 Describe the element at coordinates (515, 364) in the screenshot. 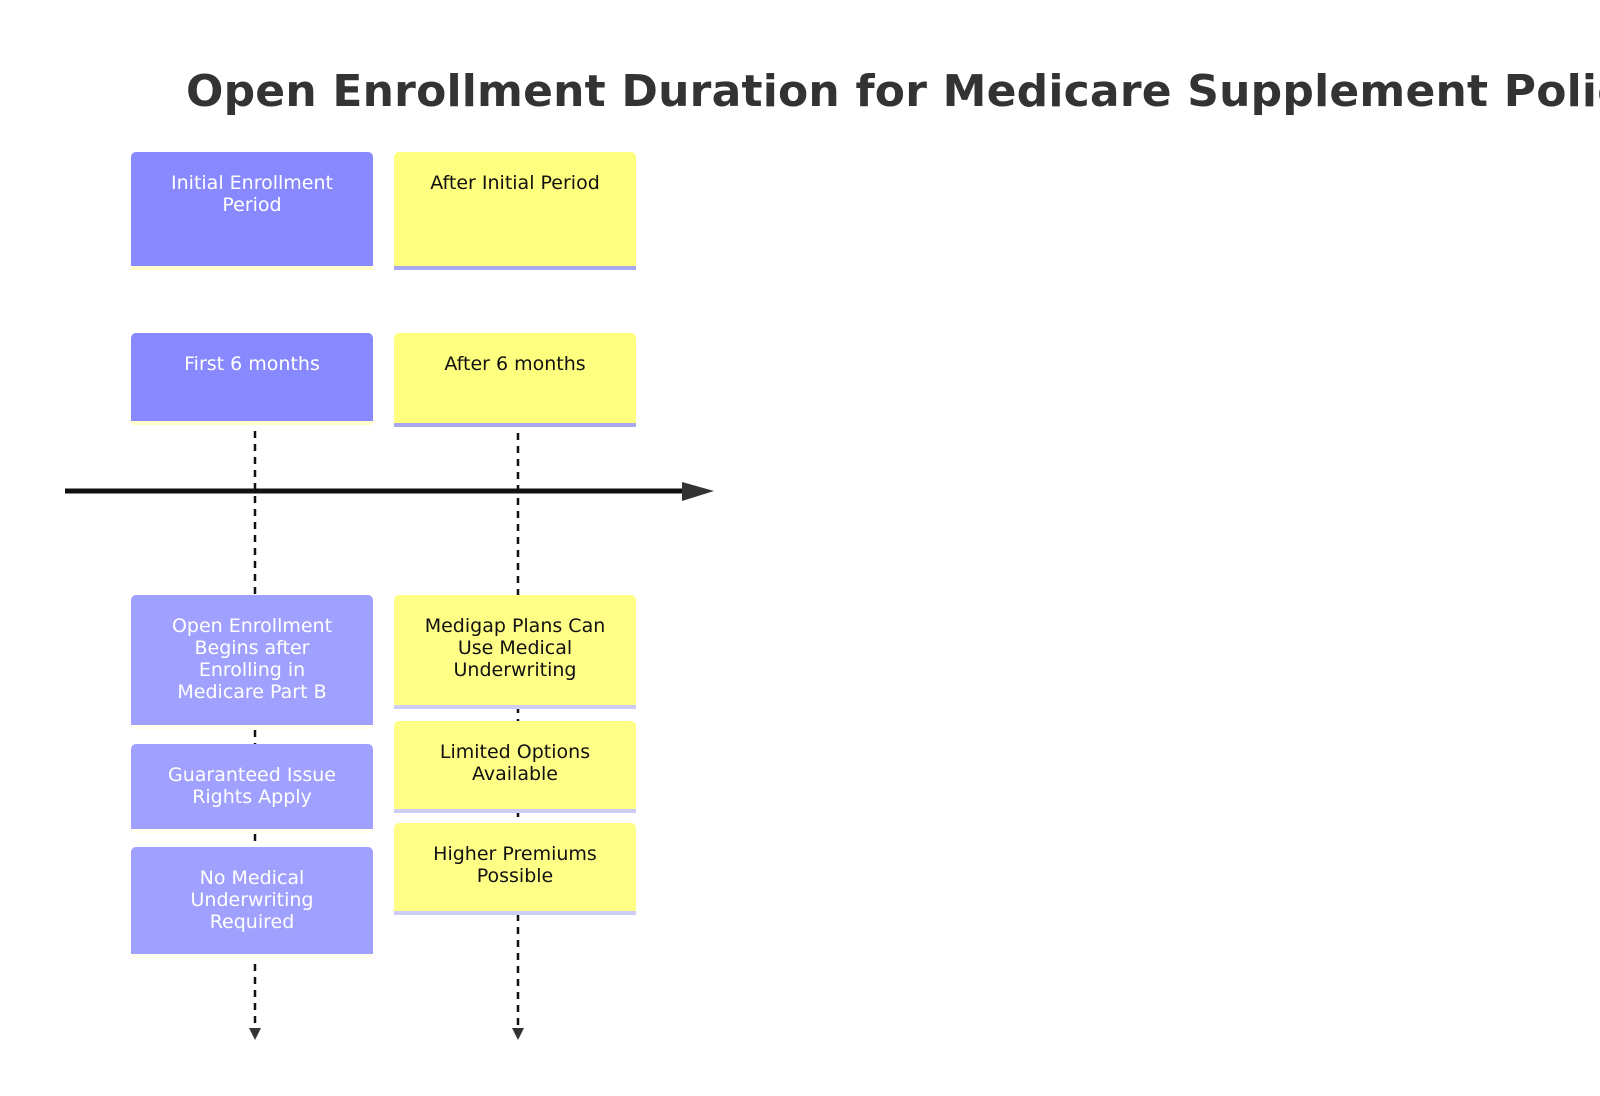

I see `timeframe-label: After 6 months` at that location.